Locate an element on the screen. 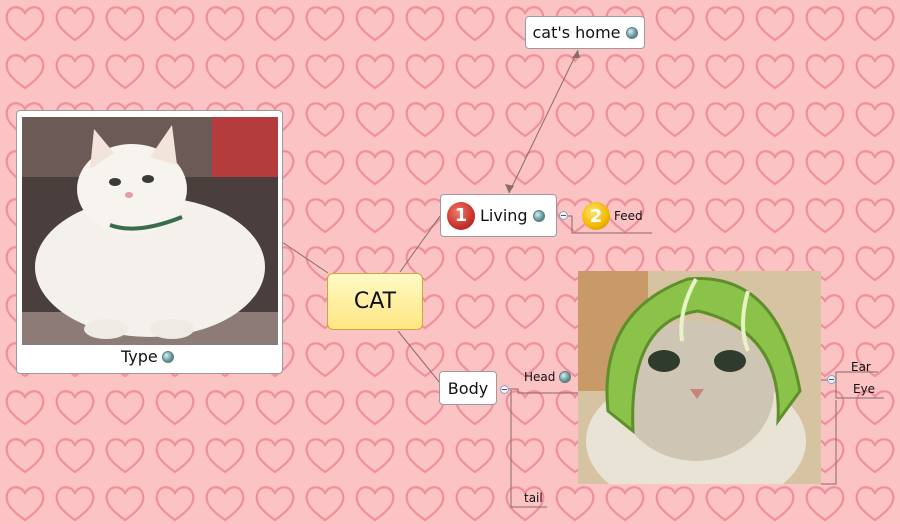 The width and height of the screenshot is (900, 524). ear-topic: Ear is located at coordinates (861, 367).